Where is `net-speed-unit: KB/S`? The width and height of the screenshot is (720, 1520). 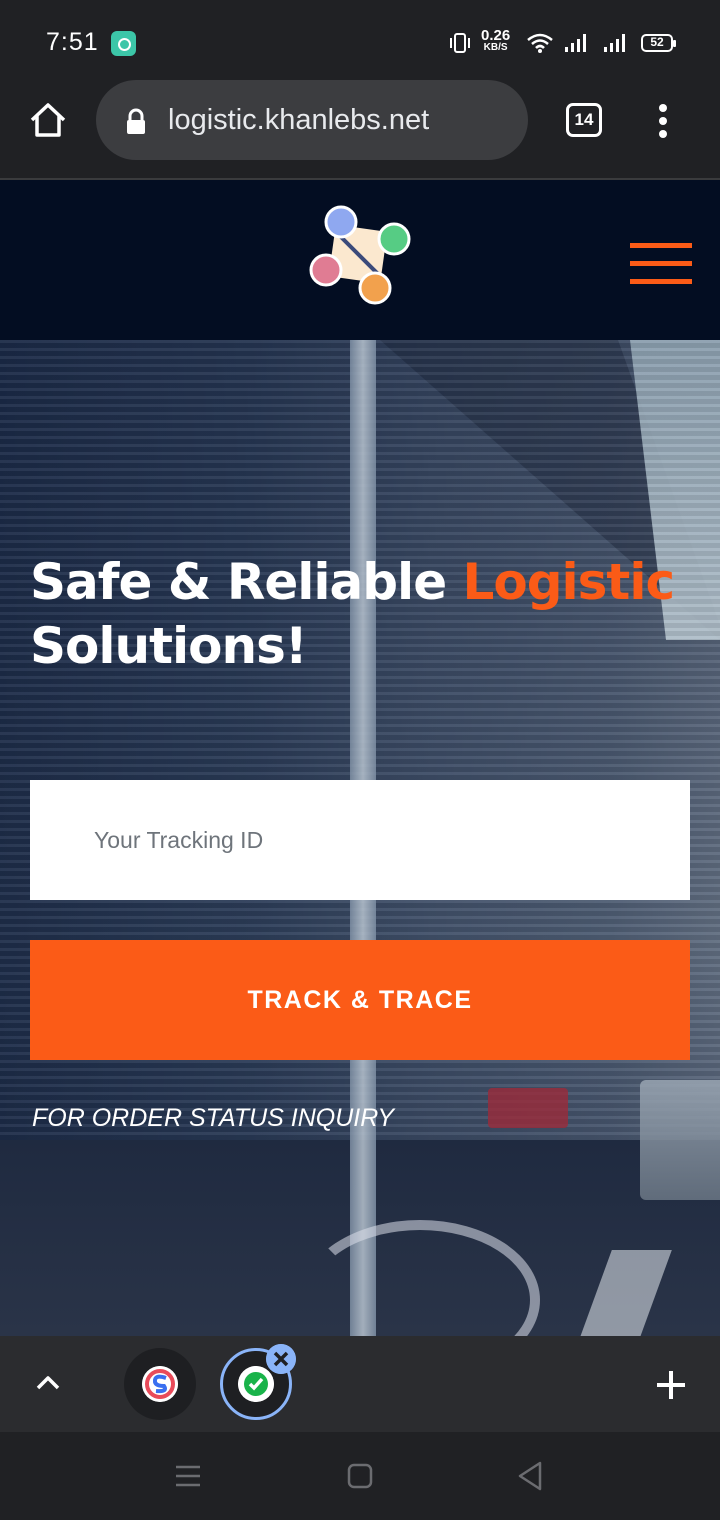
net-speed-unit: KB/S is located at coordinates (495, 47).